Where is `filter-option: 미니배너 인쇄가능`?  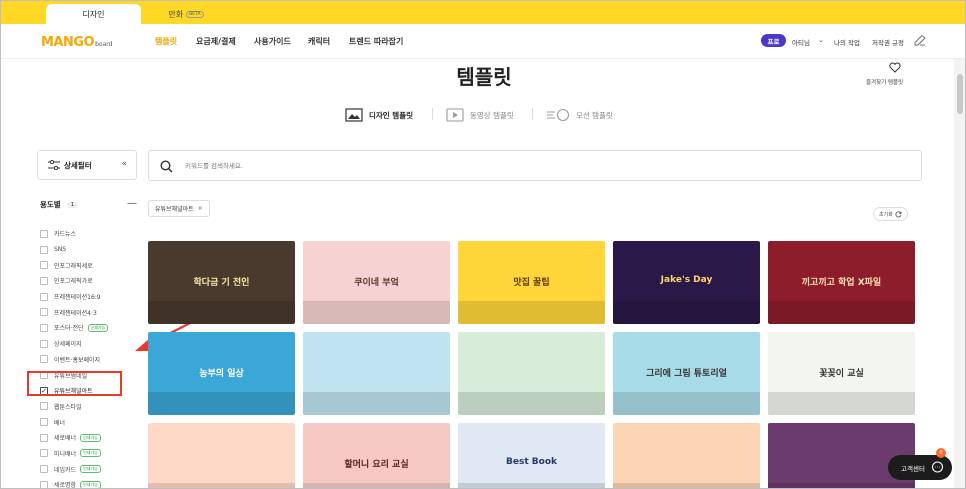 filter-option: 미니배너 인쇄가능 is located at coordinates (90, 454).